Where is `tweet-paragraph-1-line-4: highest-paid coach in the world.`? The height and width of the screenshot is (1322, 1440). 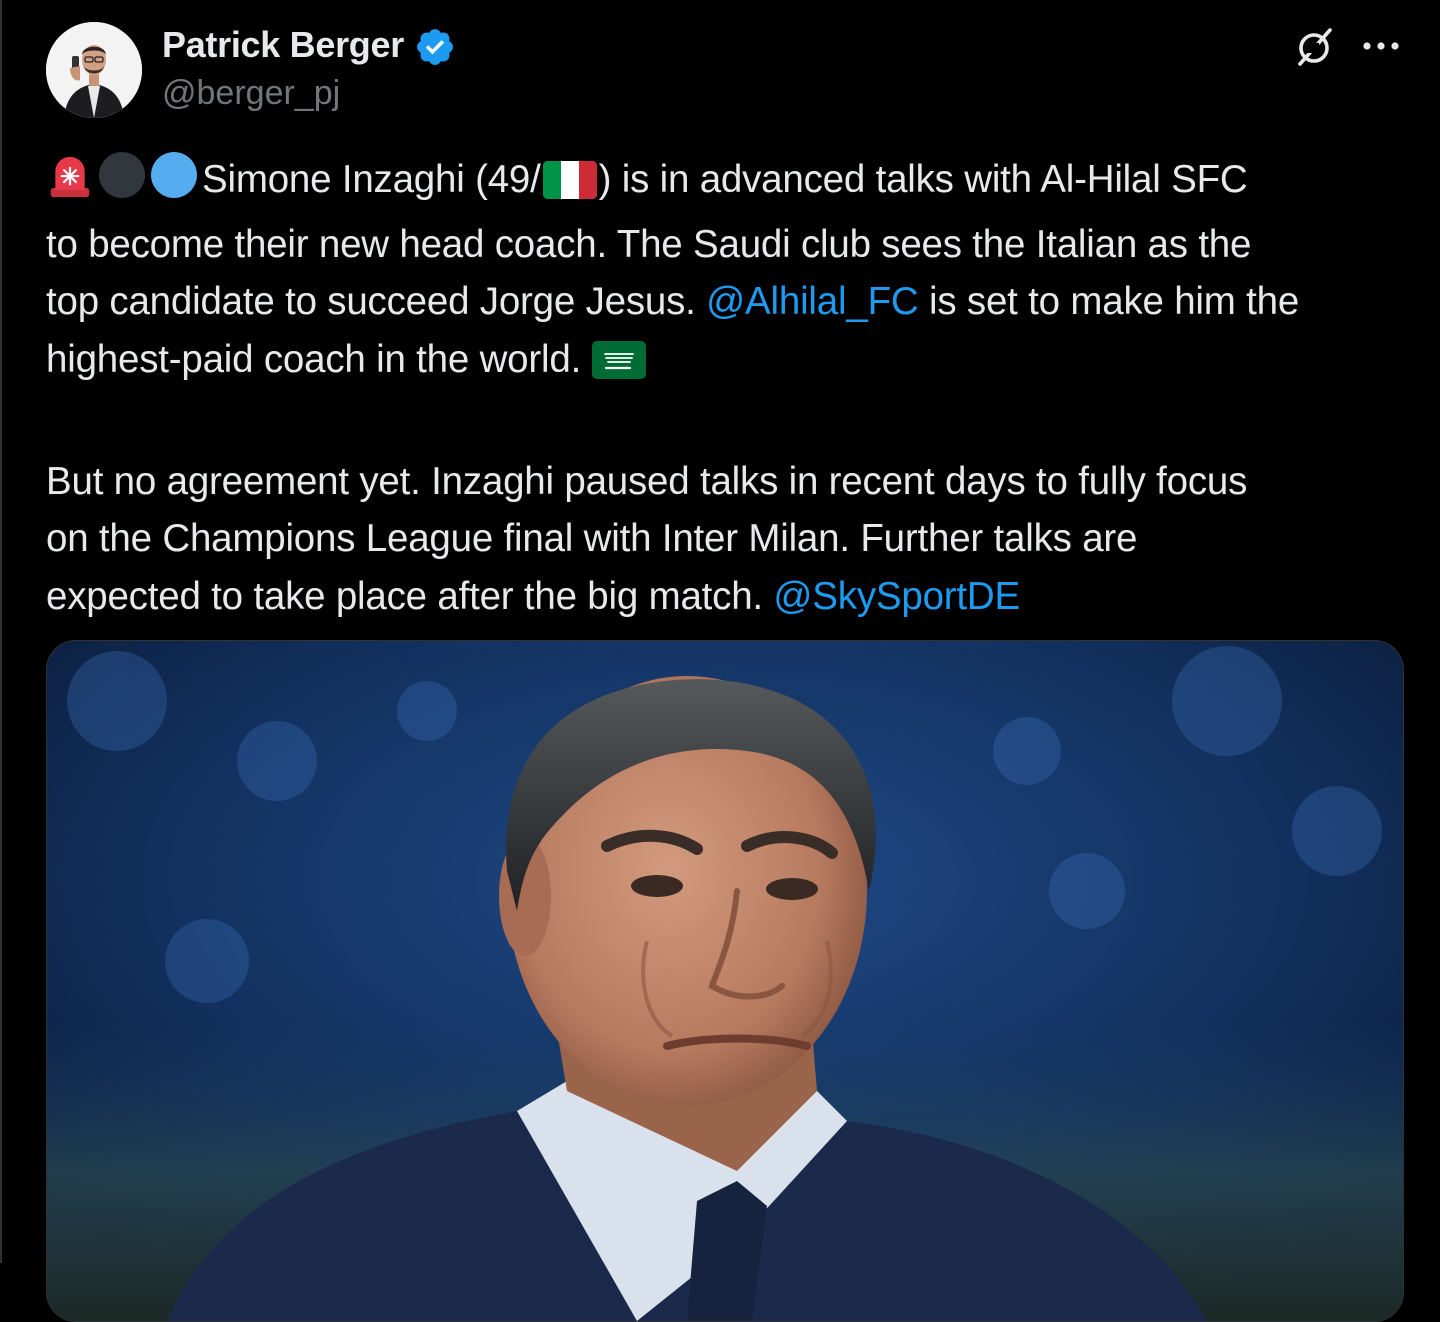 tweet-paragraph-1-line-4: highest-paid coach in the world. is located at coordinates (726, 363).